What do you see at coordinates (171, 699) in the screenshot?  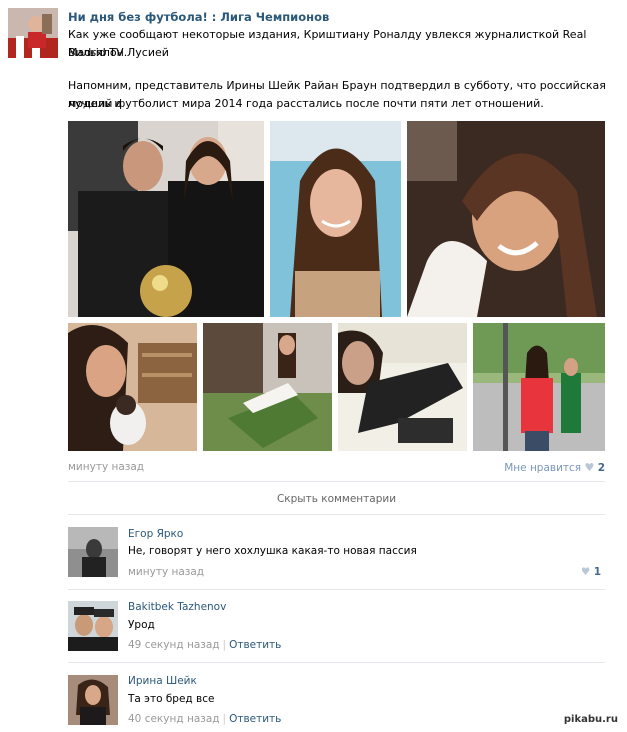 I see `comment-text: Та это бред все` at bounding box center [171, 699].